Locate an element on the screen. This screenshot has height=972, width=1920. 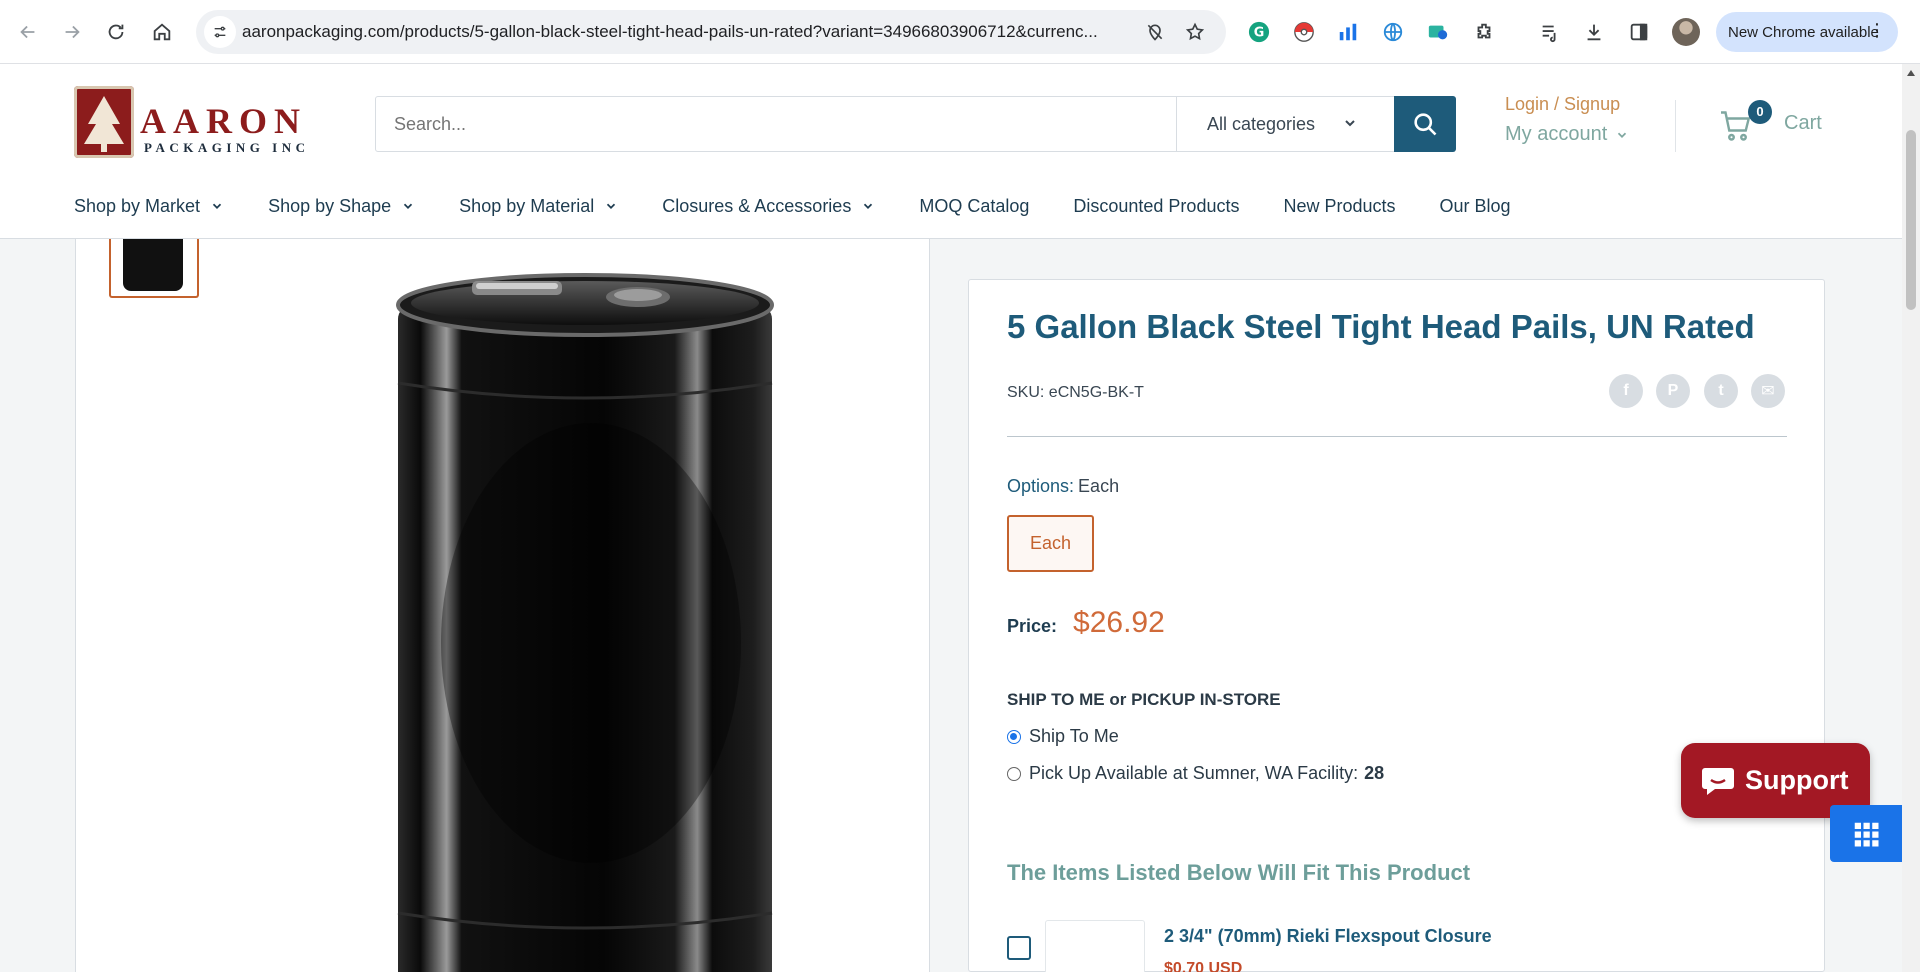
email-glyph: ✉ is located at coordinates (1768, 391).